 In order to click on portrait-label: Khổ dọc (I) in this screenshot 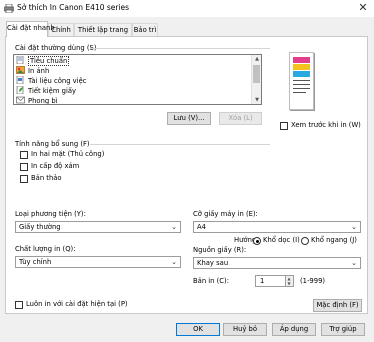, I will do `click(281, 240)`.